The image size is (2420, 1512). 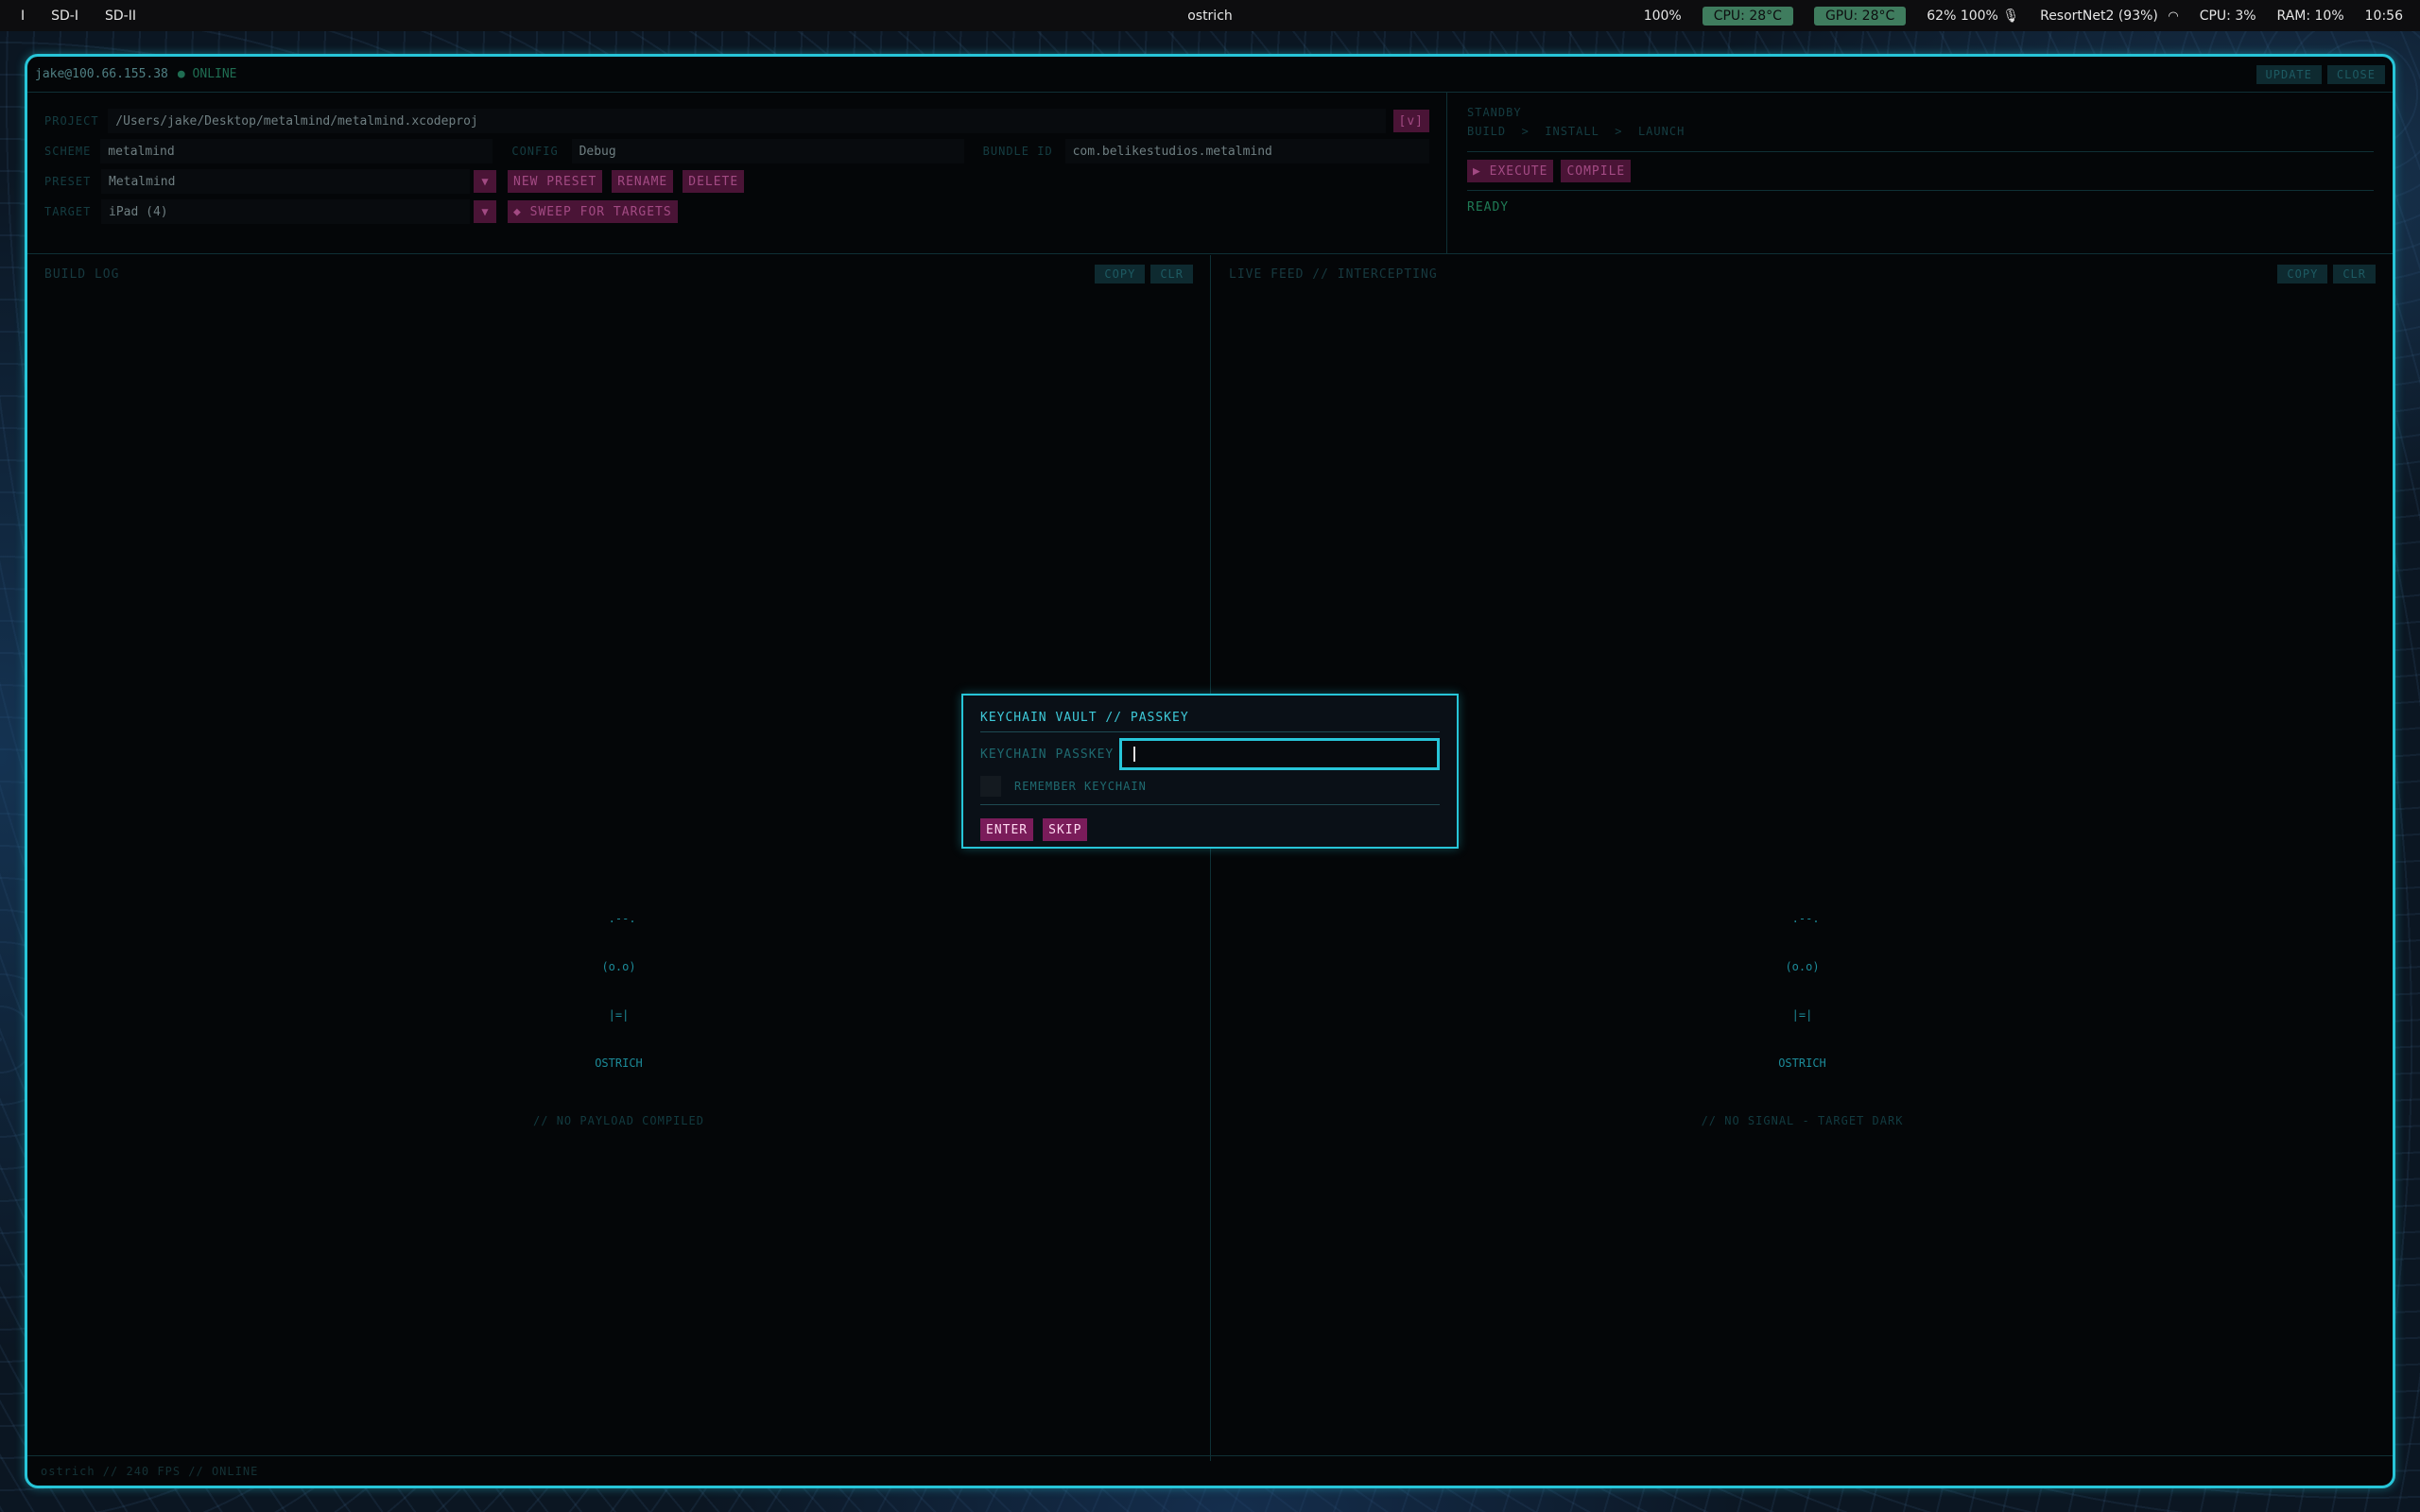 What do you see at coordinates (1065, 829) in the screenshot?
I see `skip-button: SKIP` at bounding box center [1065, 829].